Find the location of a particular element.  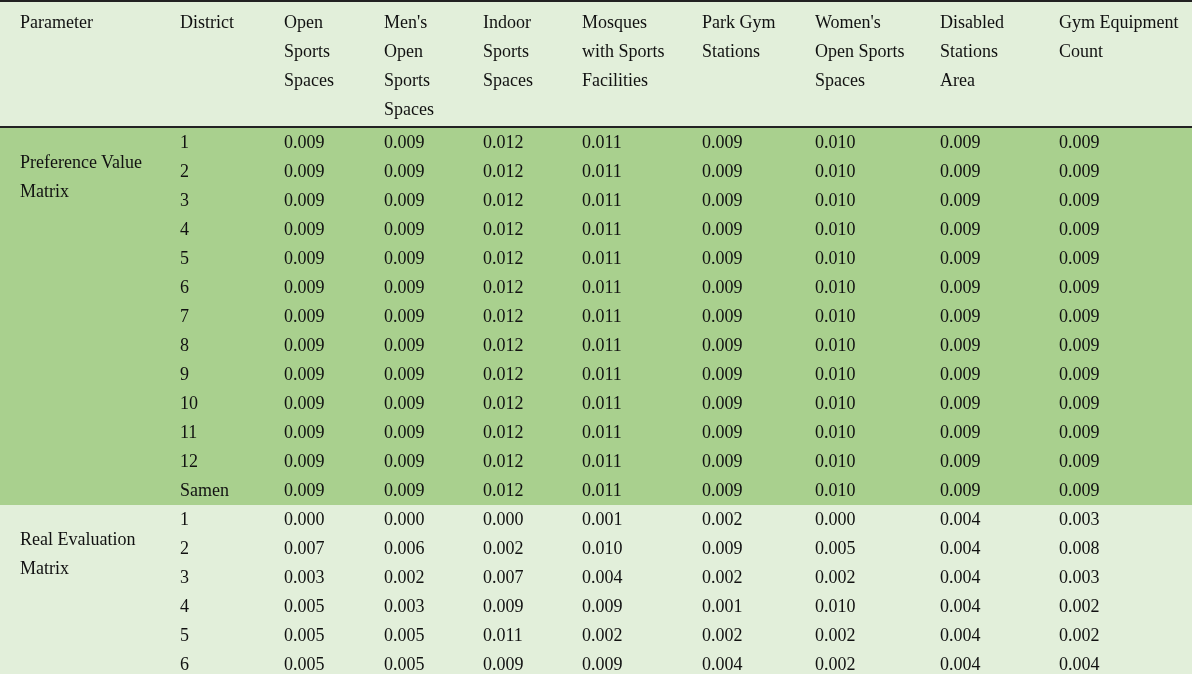

district-cell: 7 is located at coordinates (212, 316).